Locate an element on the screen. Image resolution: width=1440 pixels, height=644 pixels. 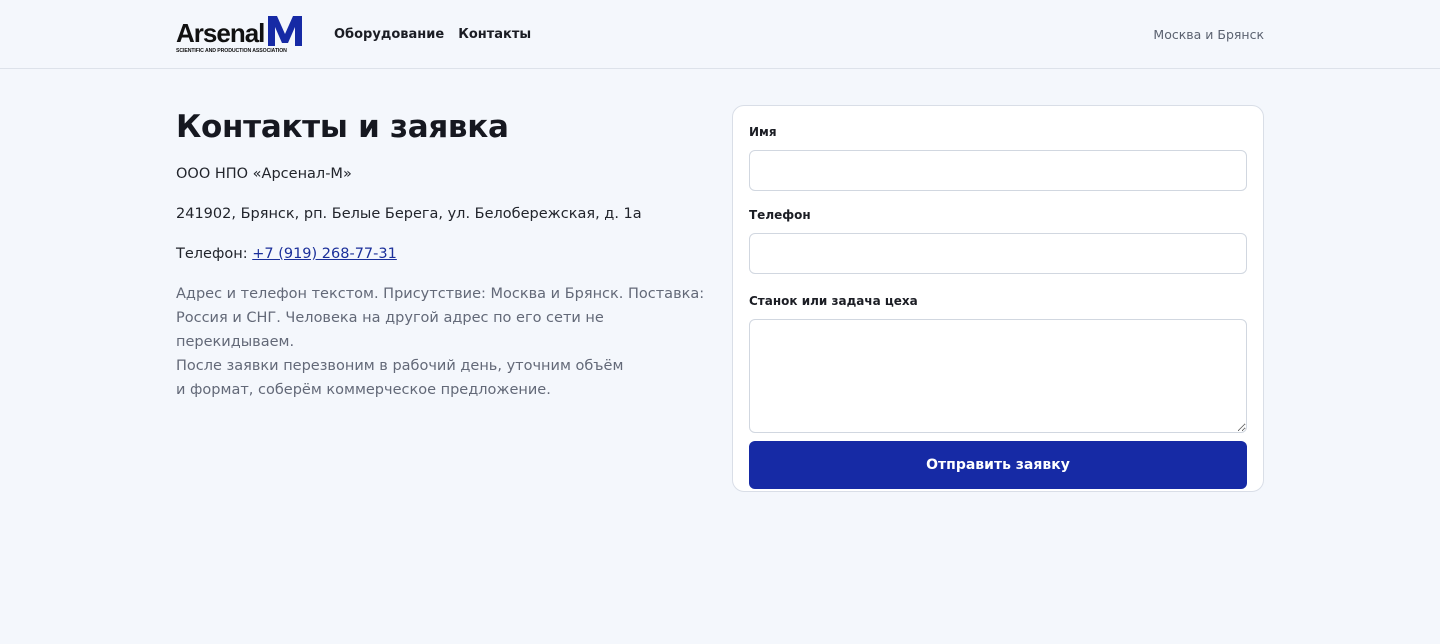
logo-m-icon is located at coordinates (285, 31).